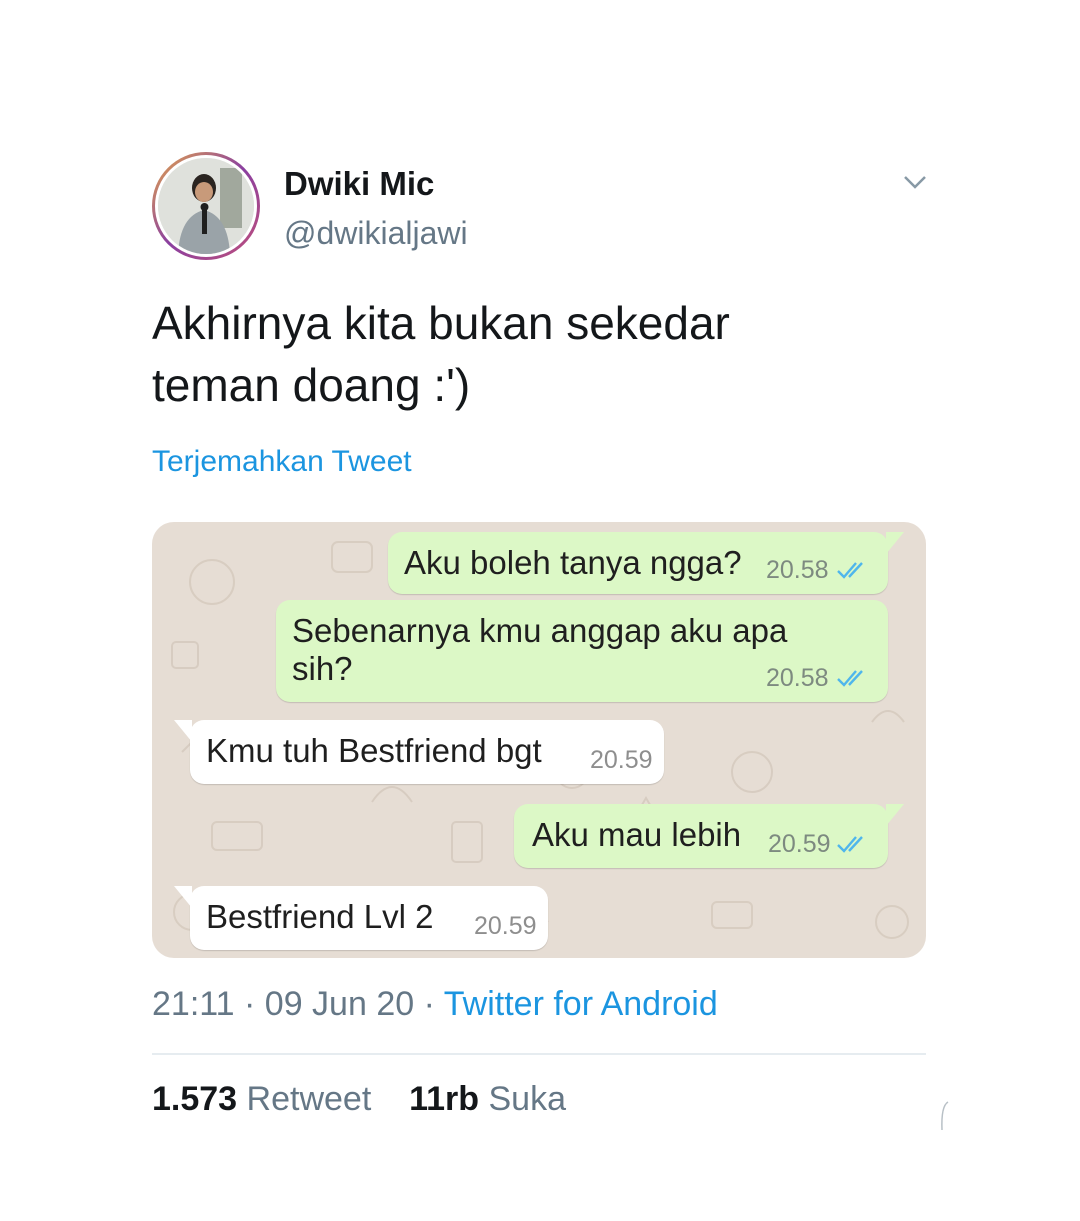 The height and width of the screenshot is (1221, 1080). What do you see at coordinates (193, 1004) in the screenshot?
I see `tweet-time: 21:11` at bounding box center [193, 1004].